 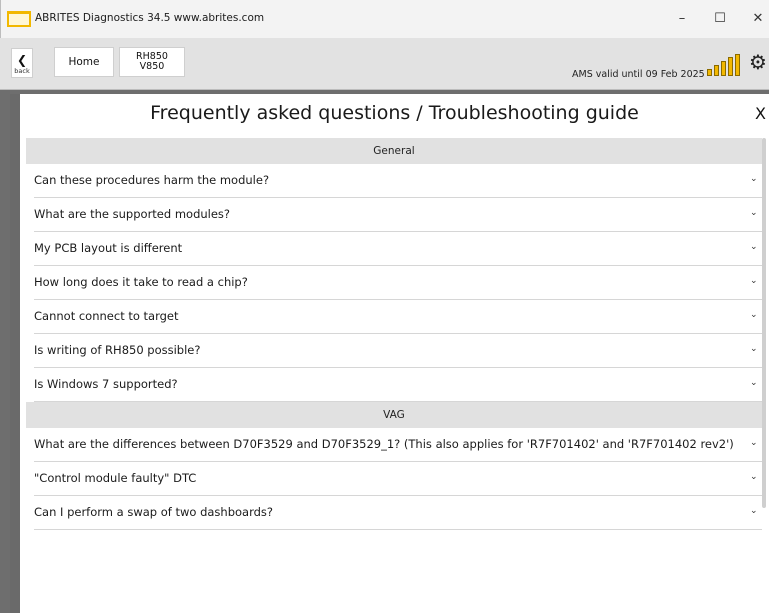 What do you see at coordinates (394, 151) in the screenshot?
I see `section-header: General` at bounding box center [394, 151].